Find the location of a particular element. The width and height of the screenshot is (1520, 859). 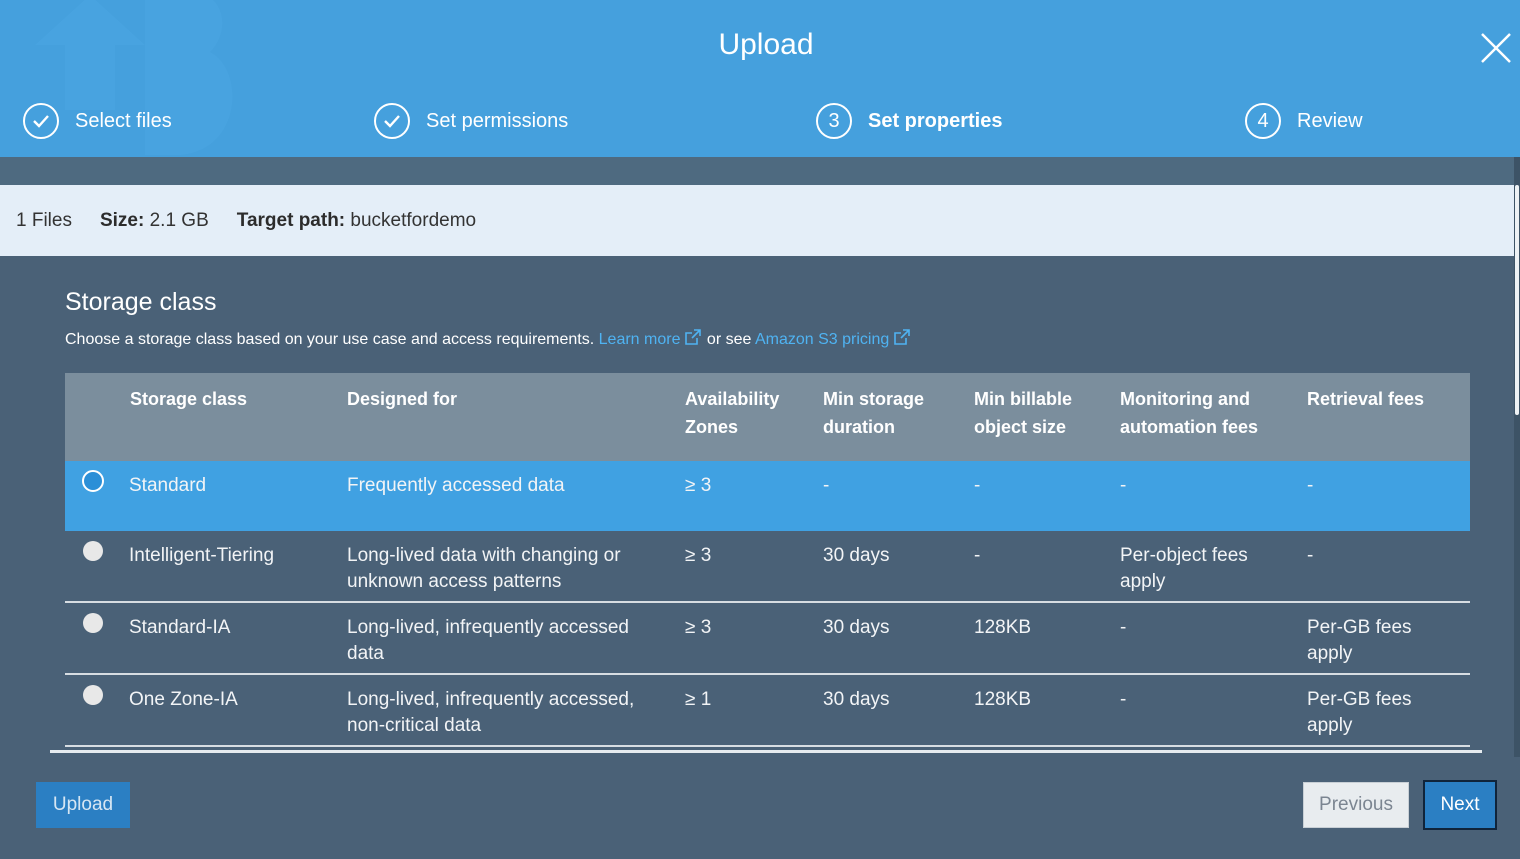

radio-standard is located at coordinates (93, 481).